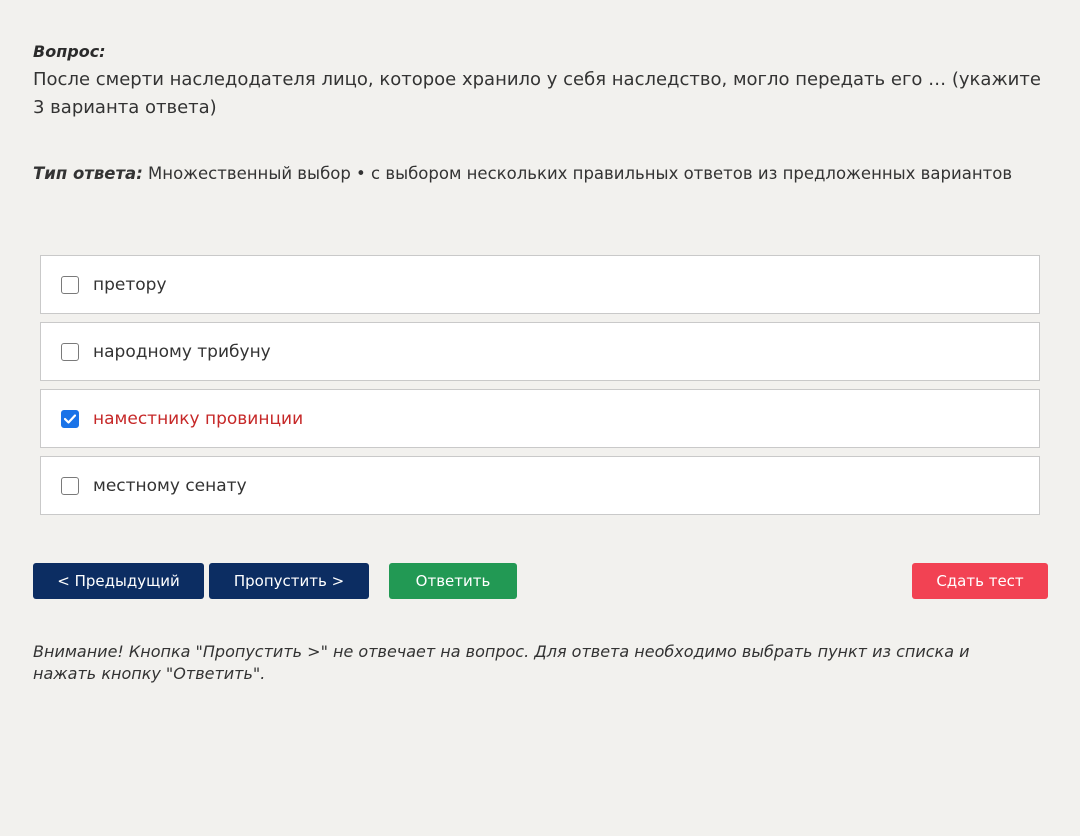  What do you see at coordinates (980, 581) in the screenshot?
I see `finish-test-button: Сдать тест` at bounding box center [980, 581].